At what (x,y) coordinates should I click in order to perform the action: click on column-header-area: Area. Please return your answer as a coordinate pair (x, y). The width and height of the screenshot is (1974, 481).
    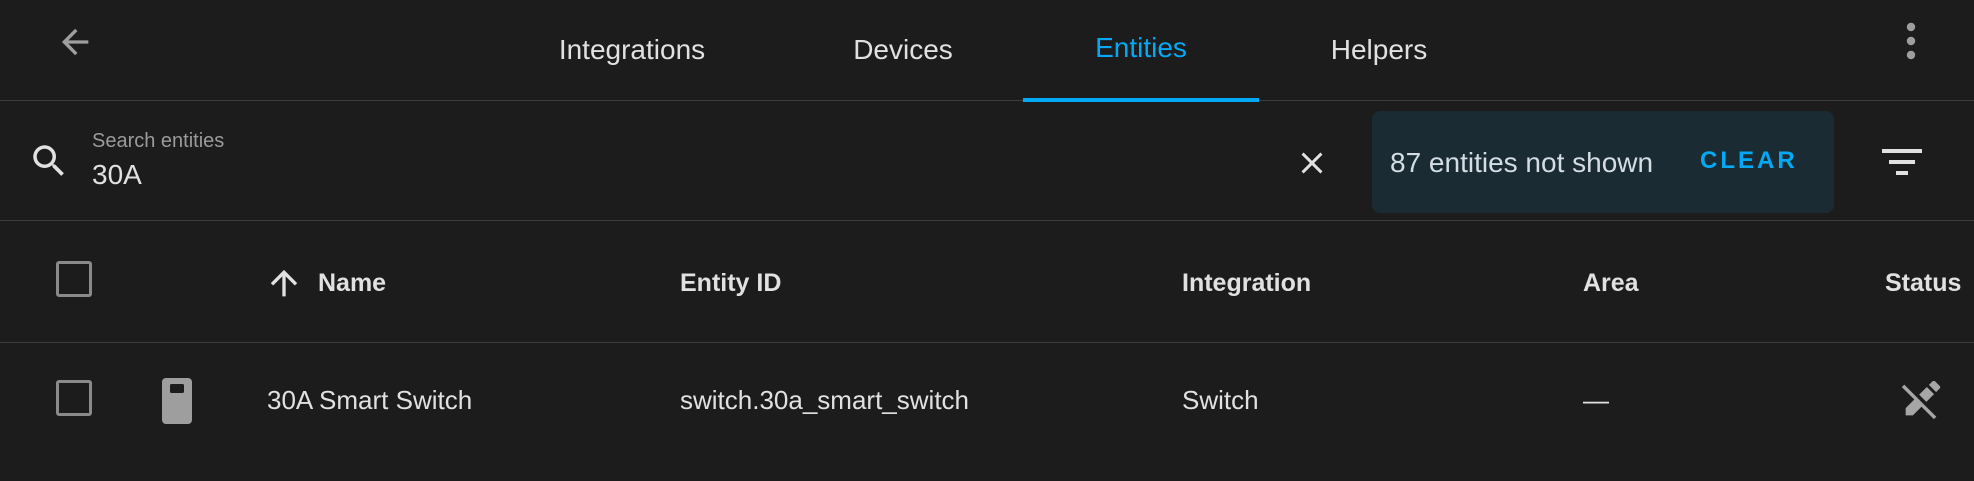
    Looking at the image, I should click on (1611, 283).